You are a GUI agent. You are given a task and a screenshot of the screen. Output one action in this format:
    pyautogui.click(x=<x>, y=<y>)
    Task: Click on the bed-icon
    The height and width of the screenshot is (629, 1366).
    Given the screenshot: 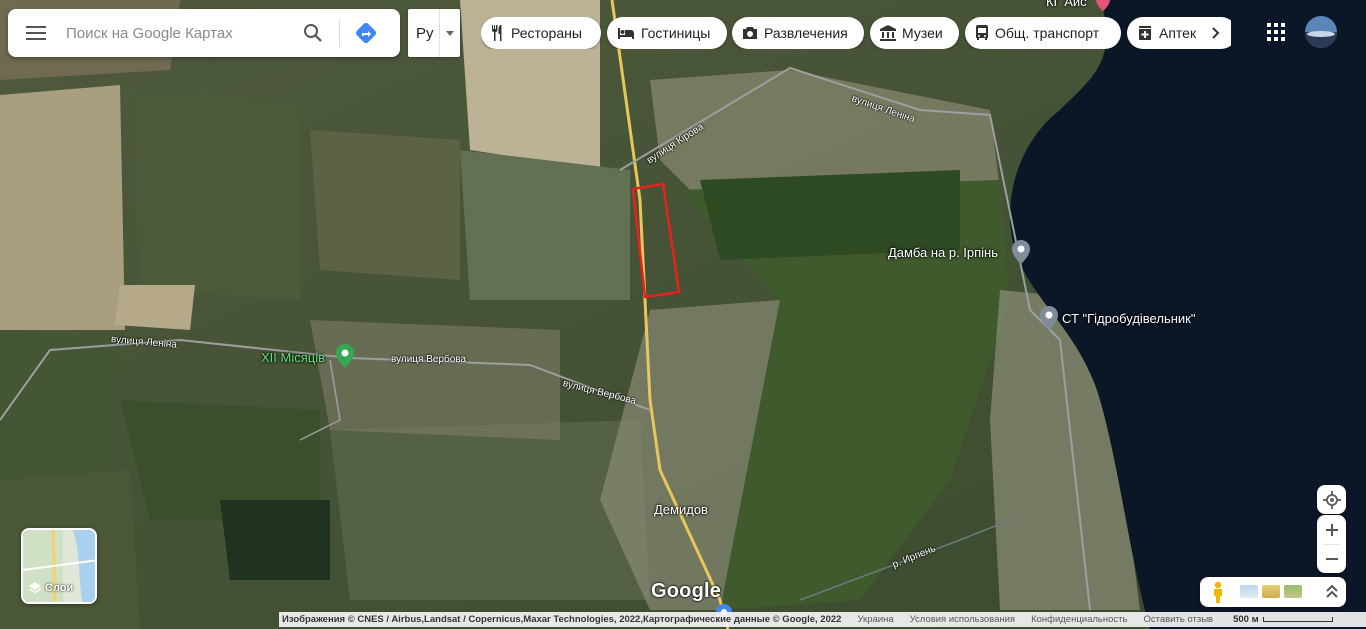 What is the action you would take?
    pyautogui.click(x=626, y=33)
    